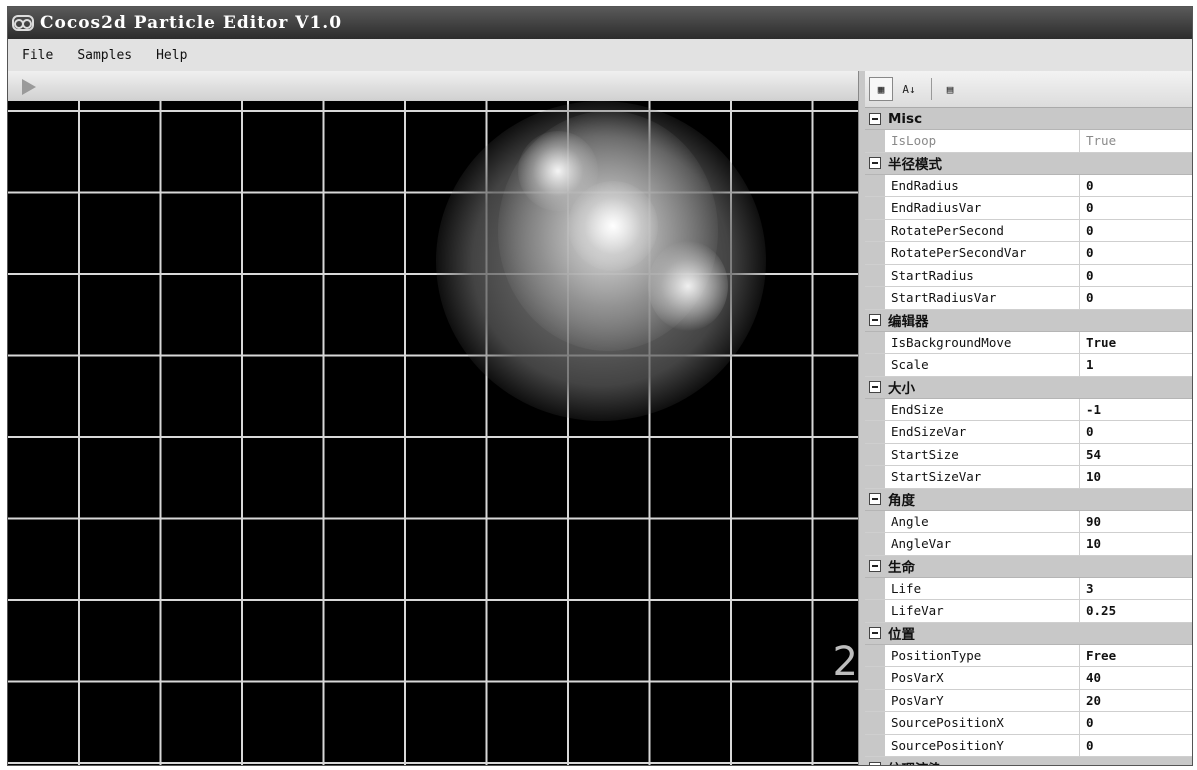  What do you see at coordinates (1028, 275) in the screenshot?
I see `property-row: StartRadius 0` at bounding box center [1028, 275].